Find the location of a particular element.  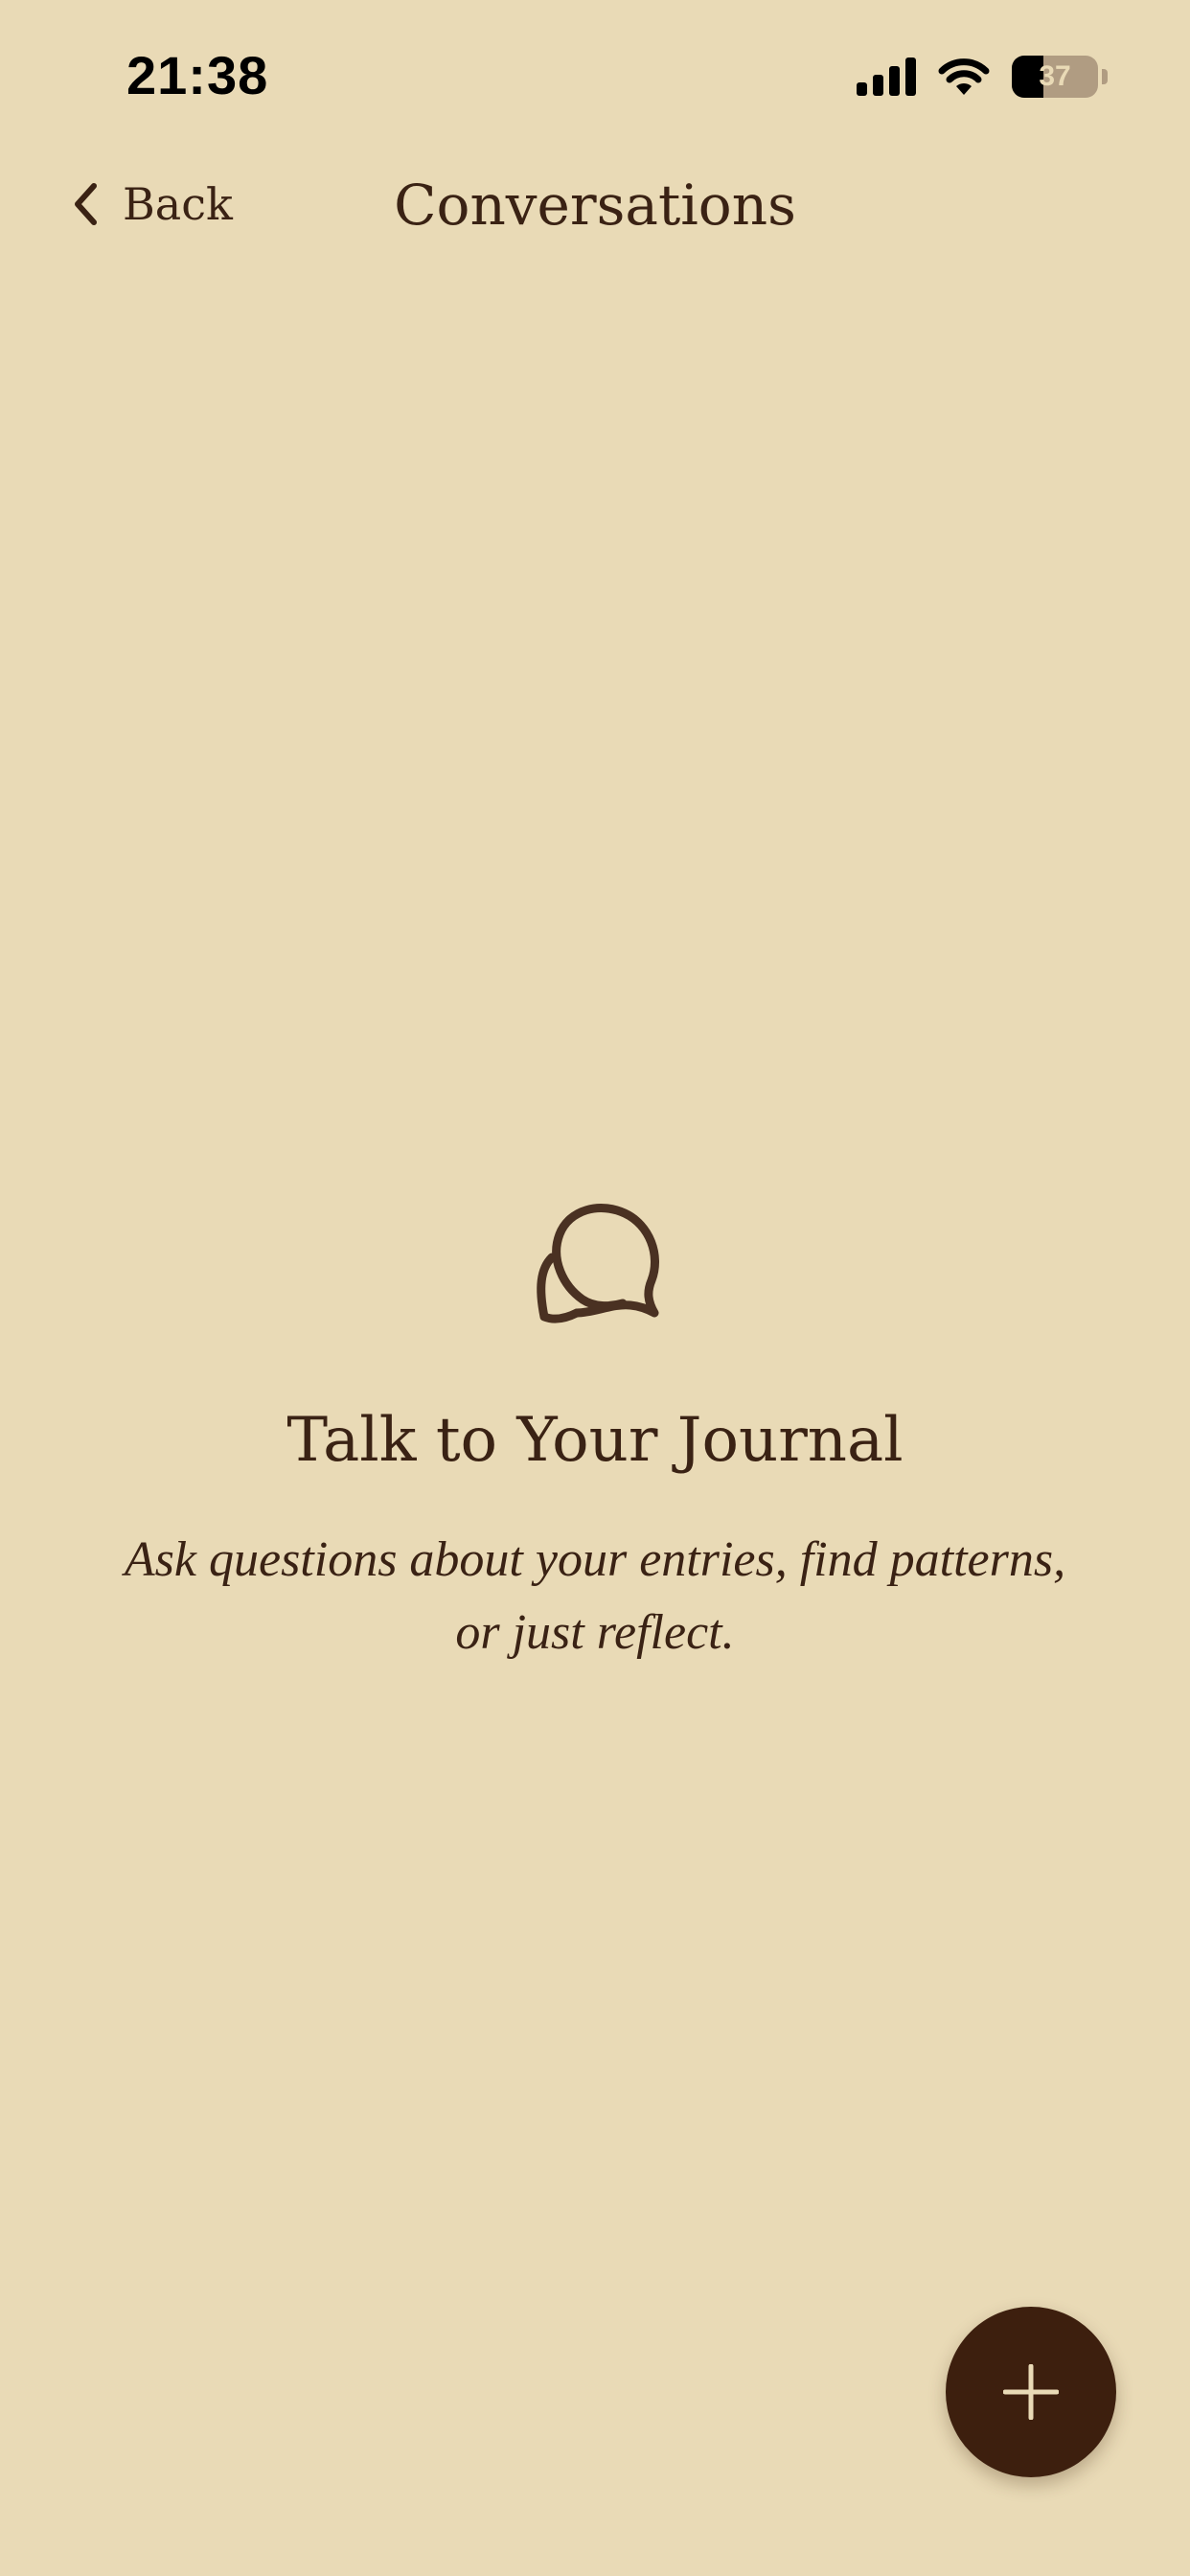

cellular-signal-icon is located at coordinates (887, 77).